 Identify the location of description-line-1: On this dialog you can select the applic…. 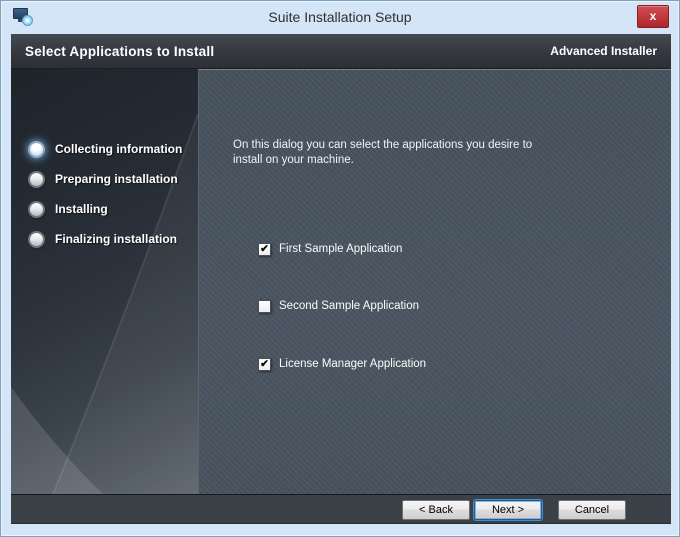
(383, 145).